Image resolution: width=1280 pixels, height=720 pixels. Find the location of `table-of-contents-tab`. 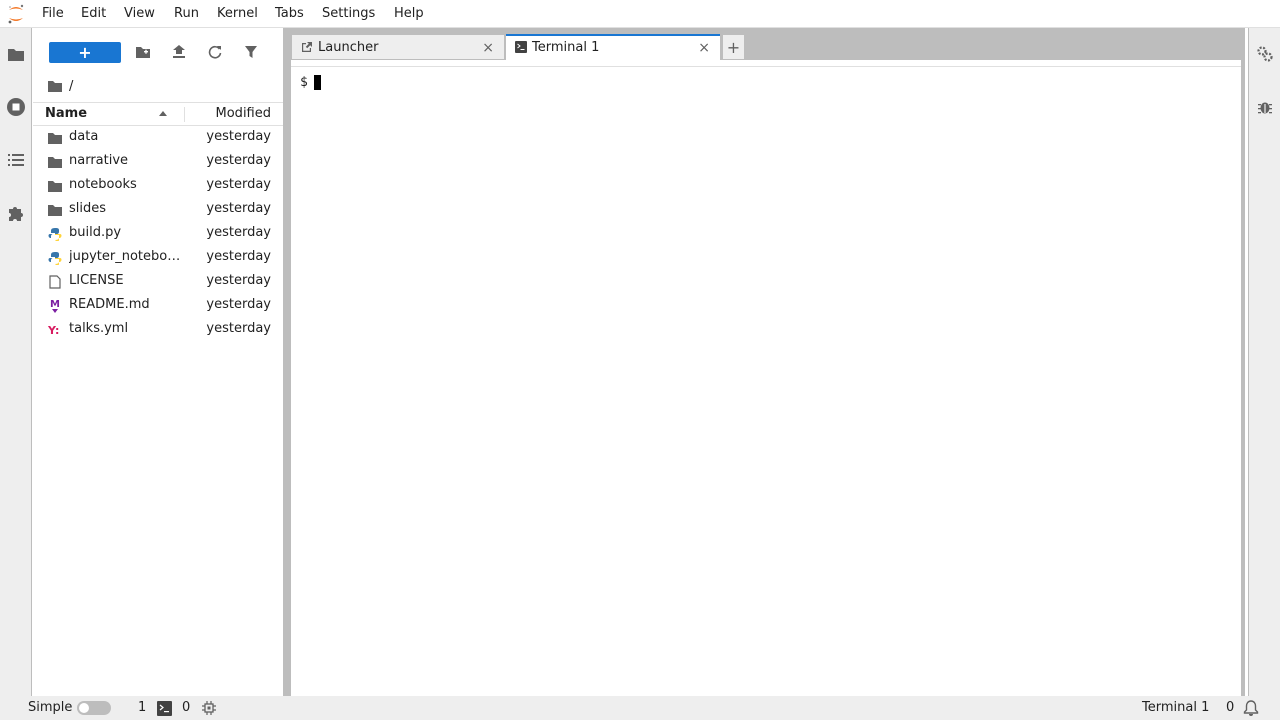

table-of-contents-tab is located at coordinates (16, 160).